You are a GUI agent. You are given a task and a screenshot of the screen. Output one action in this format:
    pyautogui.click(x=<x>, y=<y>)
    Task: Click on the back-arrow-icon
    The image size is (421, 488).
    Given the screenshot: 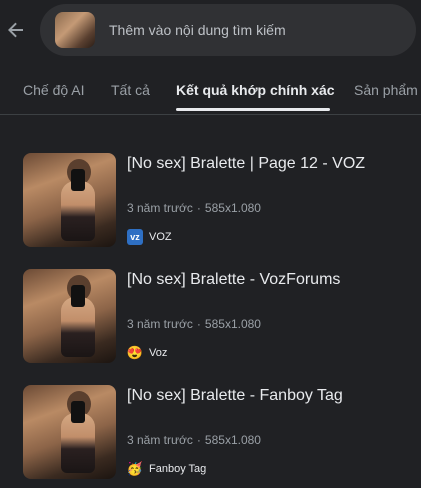 What is the action you would take?
    pyautogui.click(x=16, y=30)
    